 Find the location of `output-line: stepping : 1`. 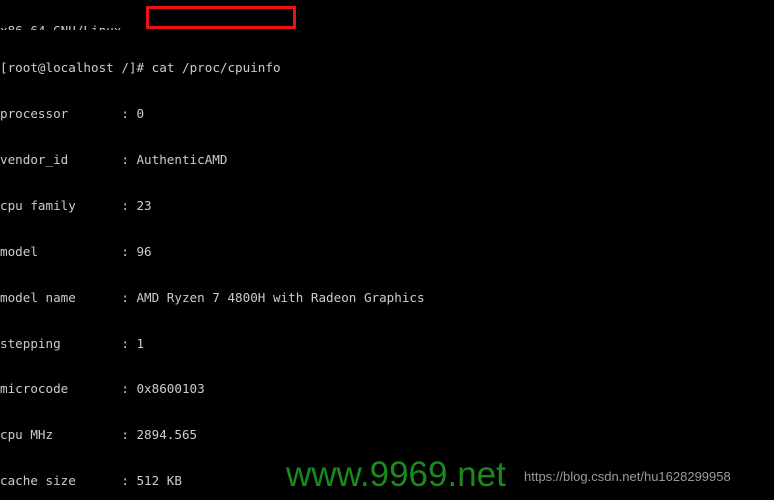

output-line: stepping : 1 is located at coordinates (72, 343).